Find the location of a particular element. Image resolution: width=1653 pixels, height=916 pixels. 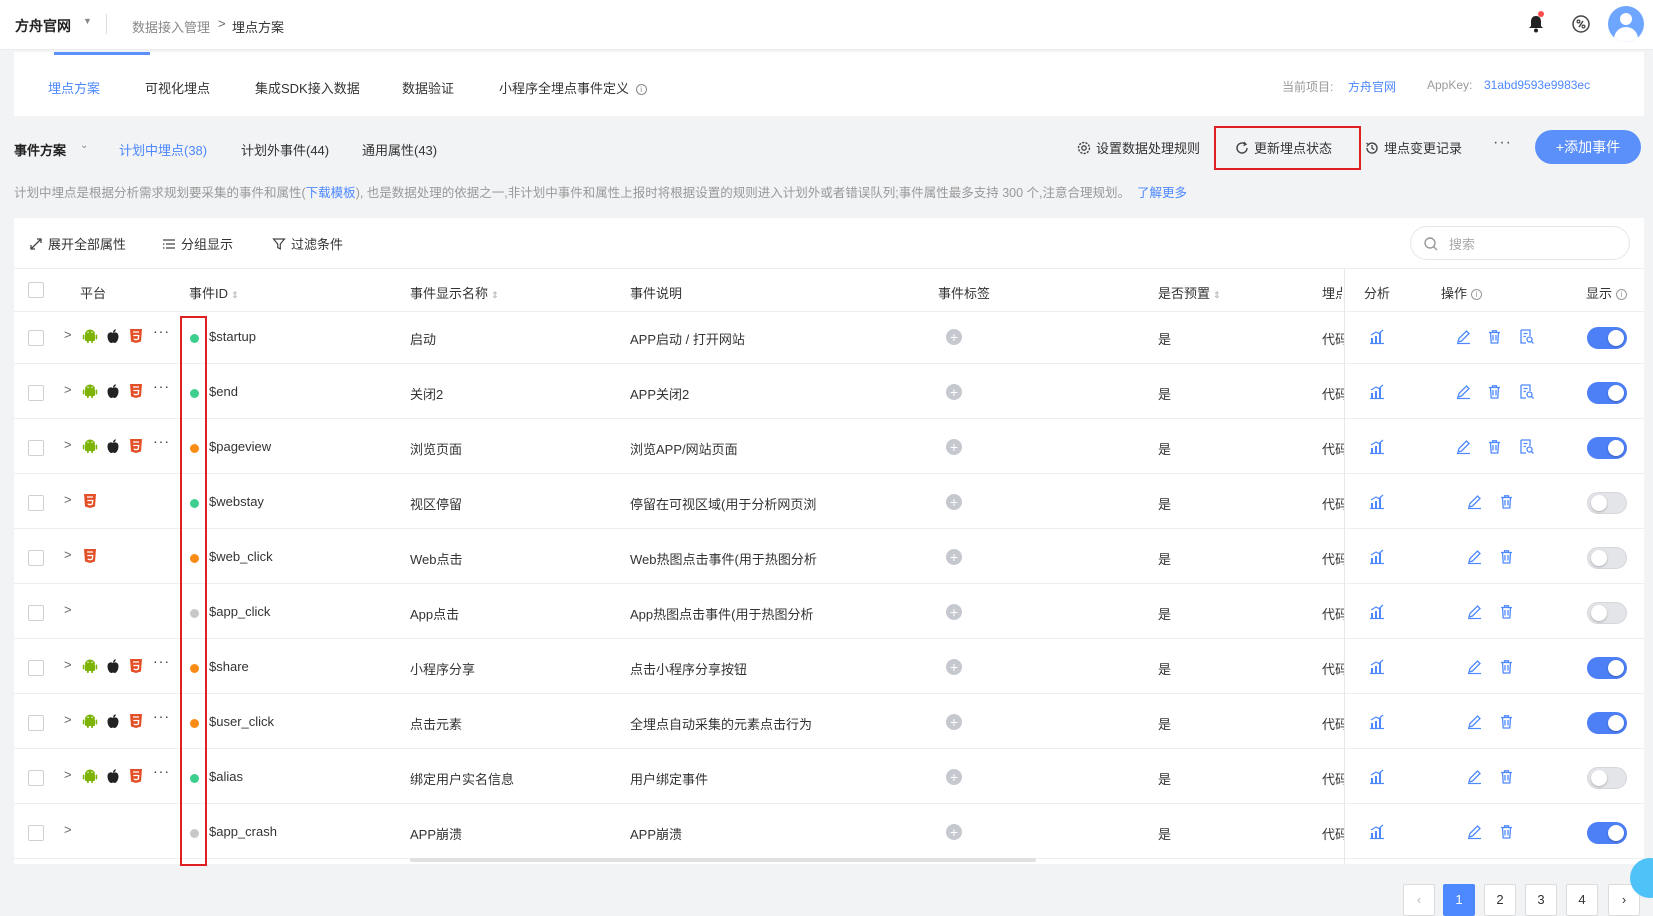

tab-tracking-plan: 埋点方案 is located at coordinates (74, 87).